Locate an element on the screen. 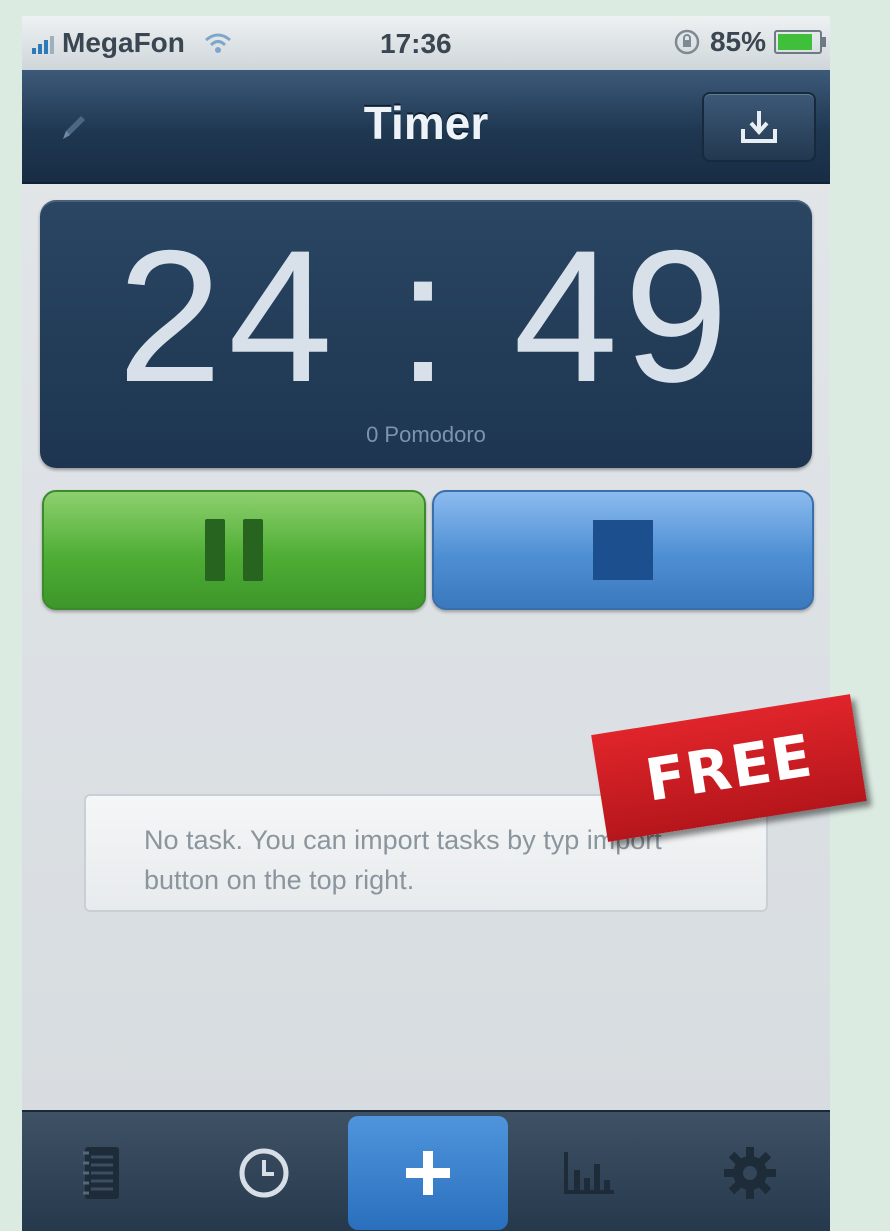 Image resolution: width=890 pixels, height=1231 pixels. battery-fill is located at coordinates (795, 42).